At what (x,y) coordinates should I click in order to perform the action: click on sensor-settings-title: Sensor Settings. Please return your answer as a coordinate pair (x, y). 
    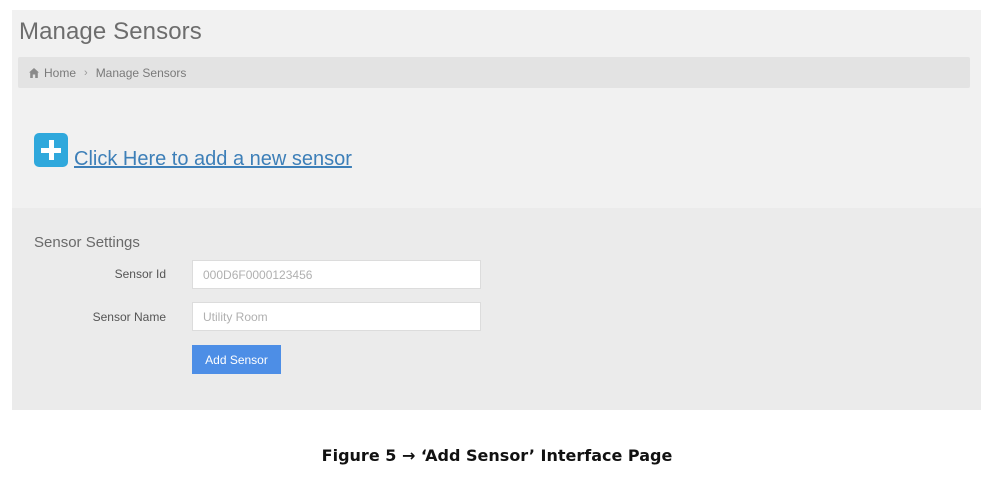
    Looking at the image, I should click on (87, 242).